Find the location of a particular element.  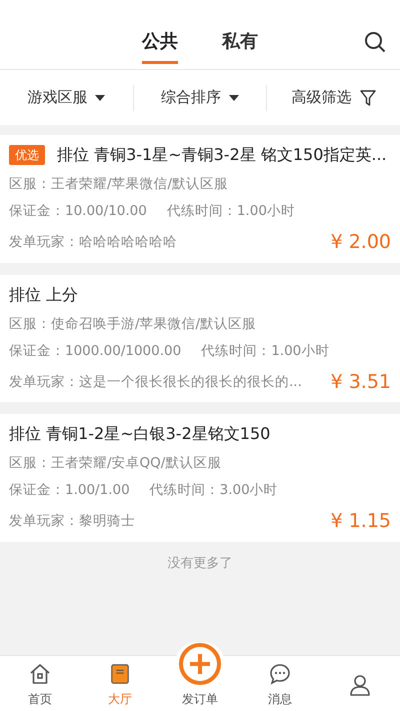

order-price: ¥ 3.51 is located at coordinates (360, 382).